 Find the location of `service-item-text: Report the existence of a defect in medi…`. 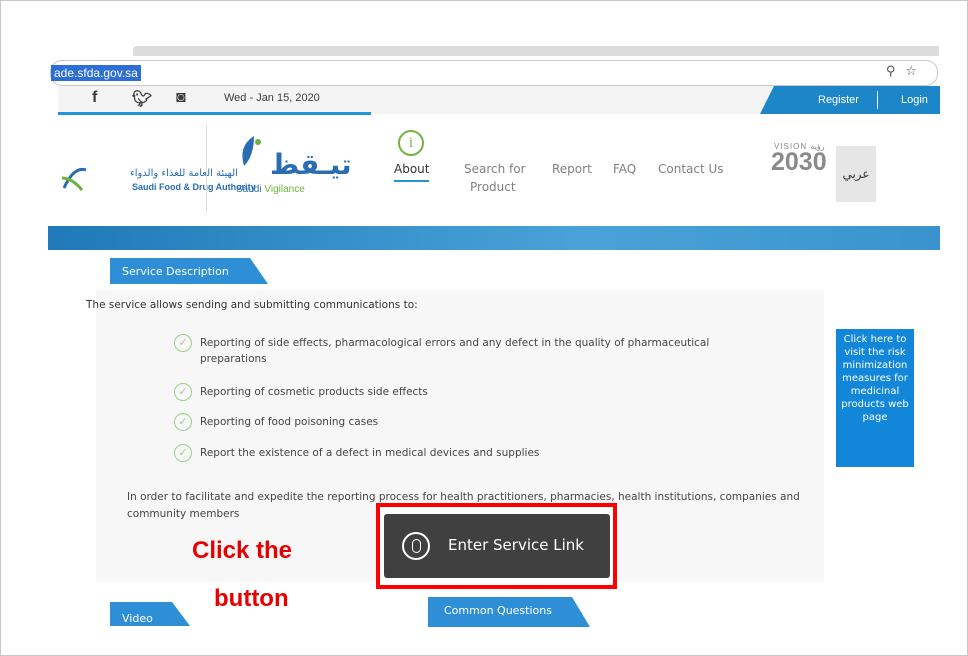

service-item-text: Report the existence of a defect in medi… is located at coordinates (370, 453).